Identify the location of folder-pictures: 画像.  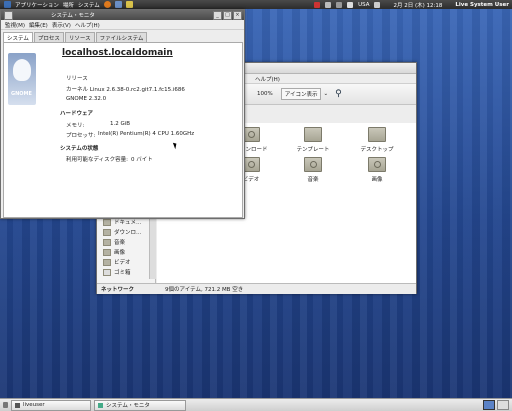
(377, 170).